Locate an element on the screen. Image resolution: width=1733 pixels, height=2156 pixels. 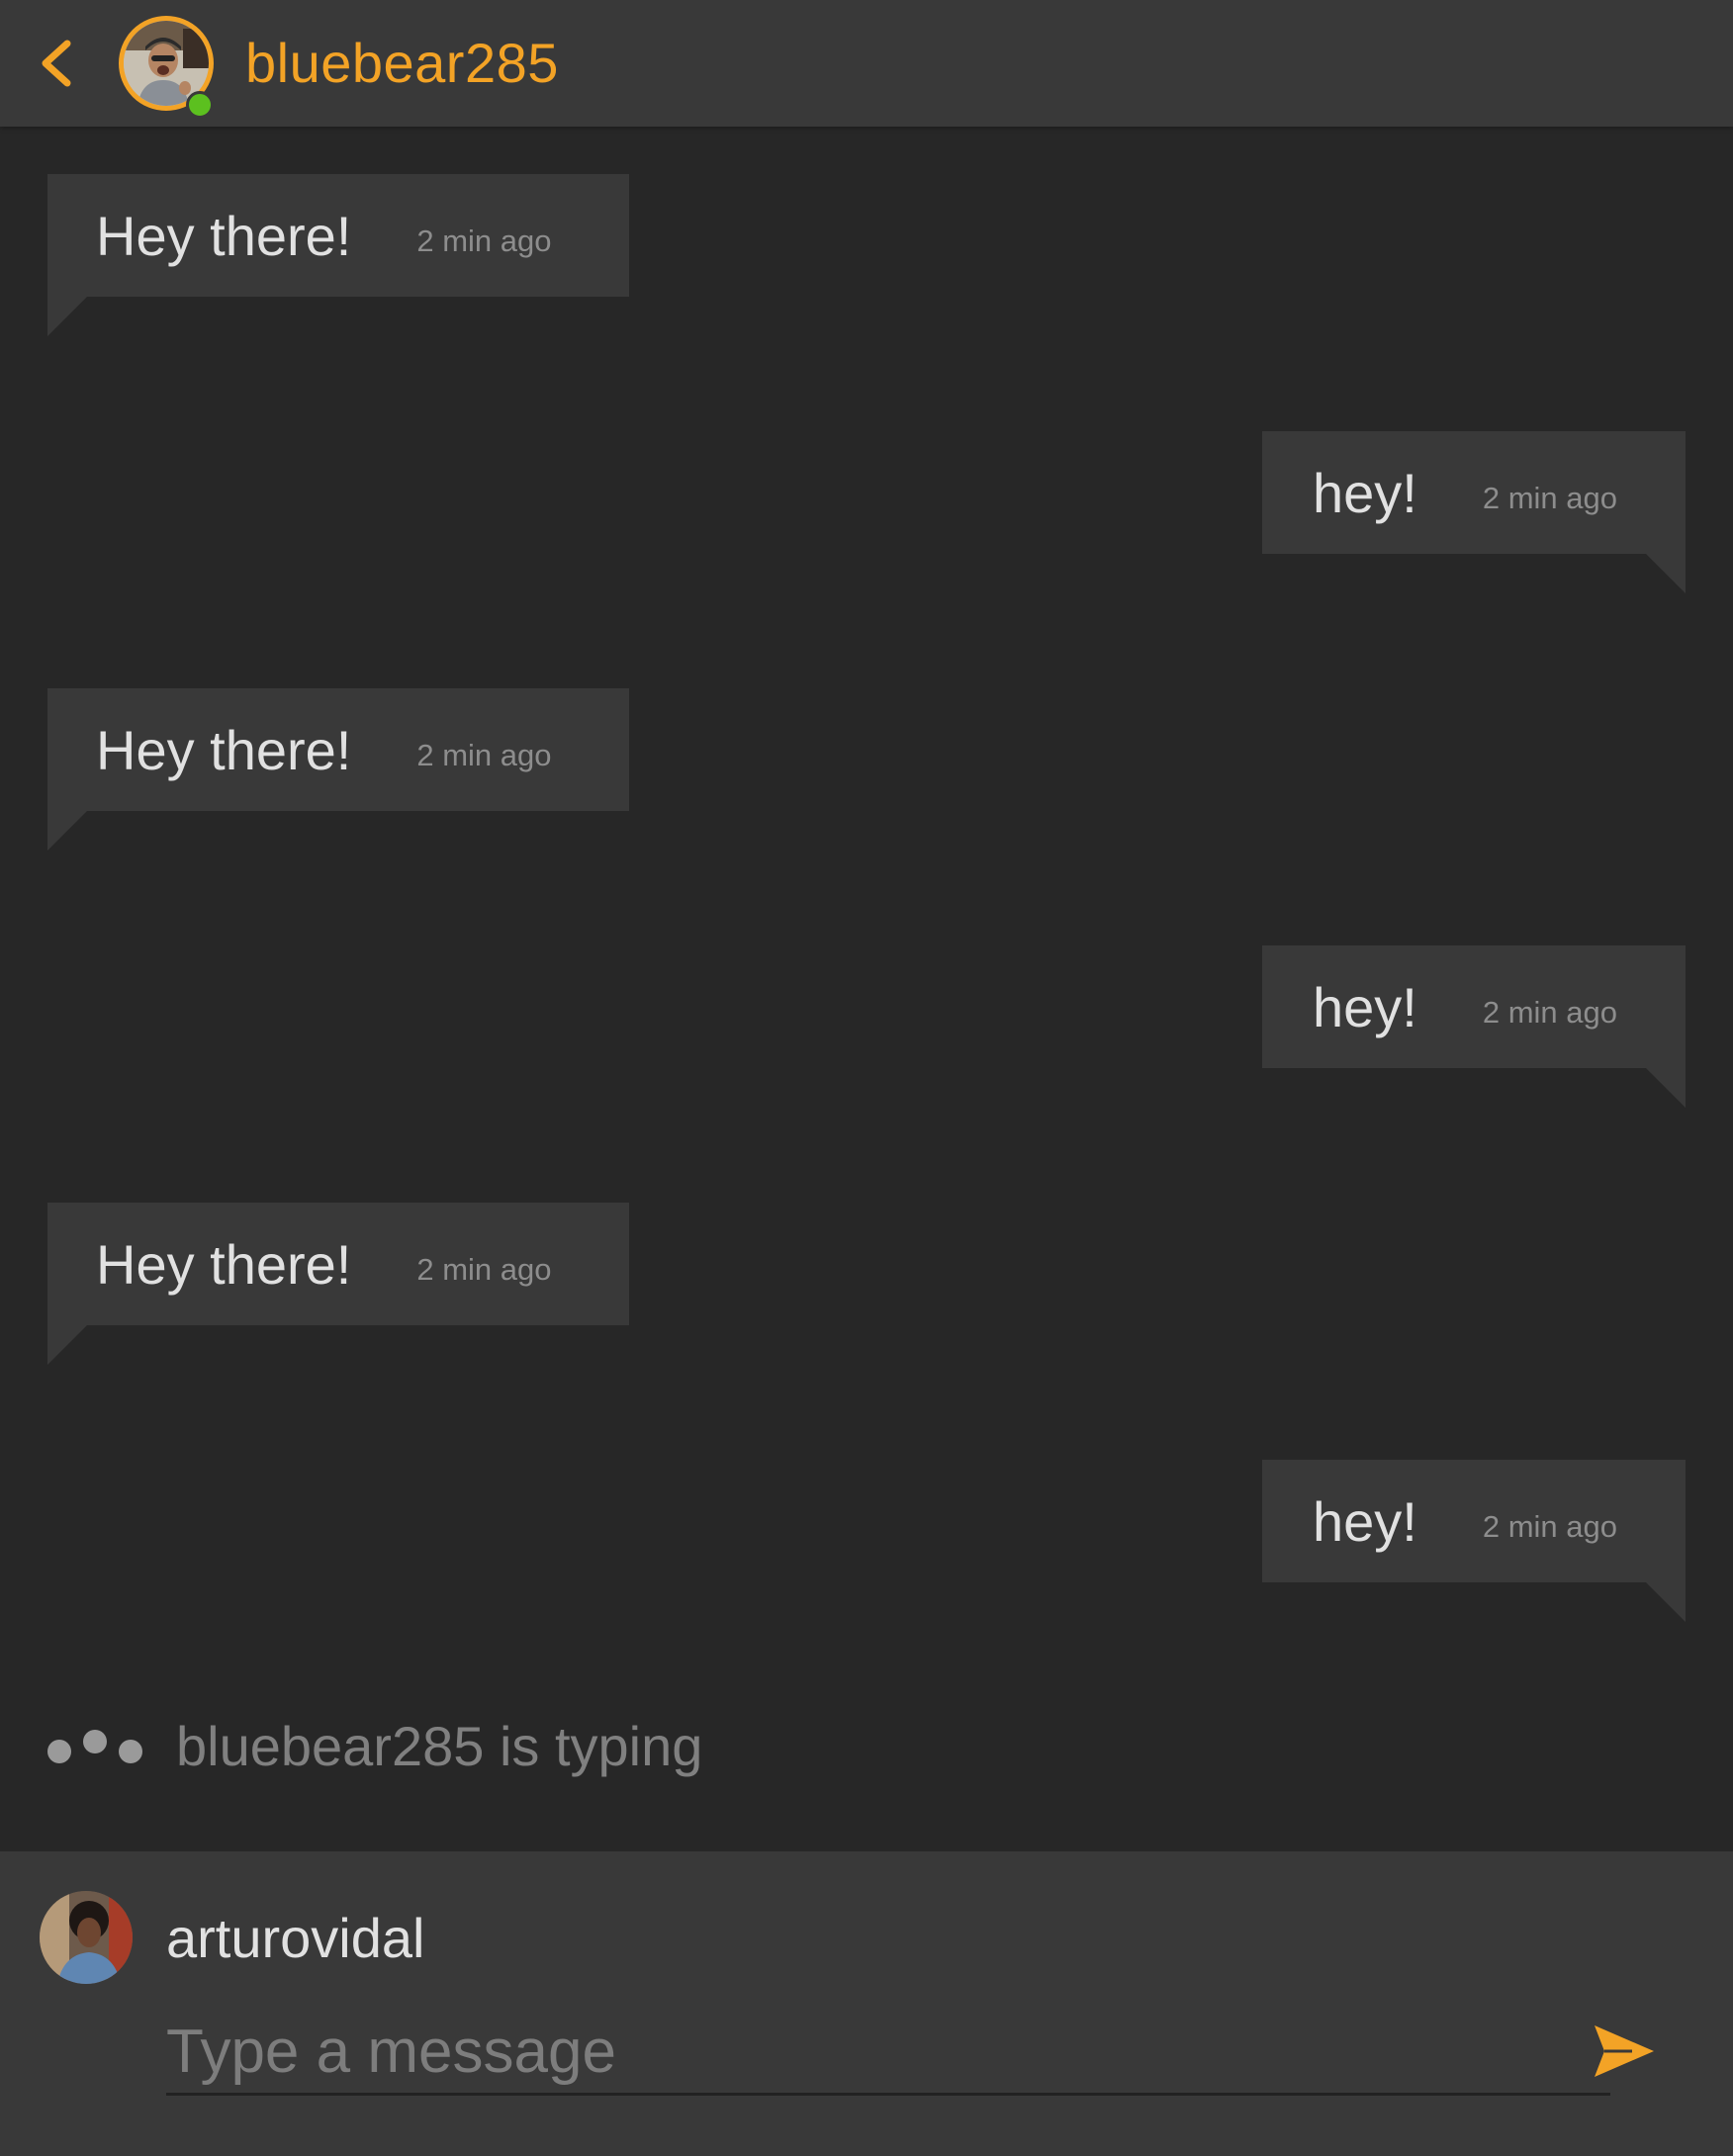
back-button is located at coordinates (55, 63).